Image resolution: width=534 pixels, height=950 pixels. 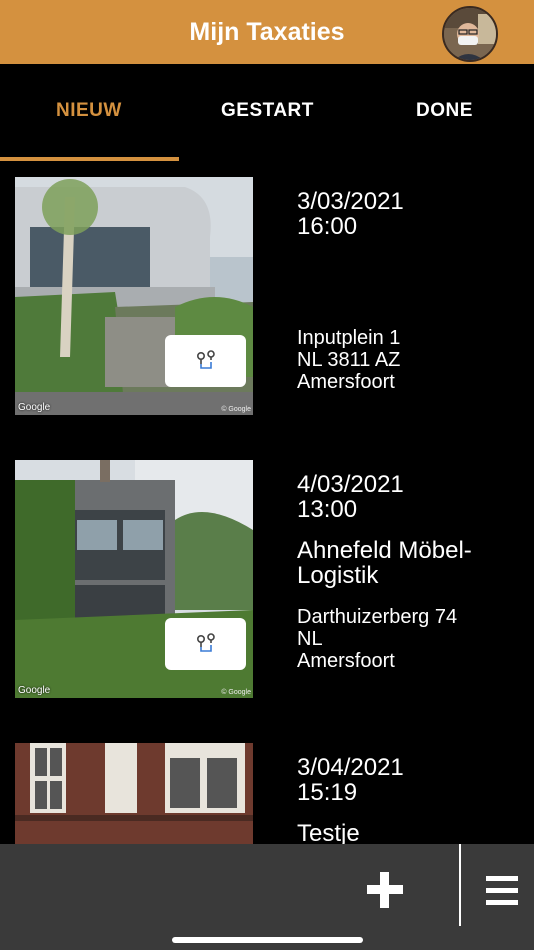 I want to click on tab-nieuw: NIEUW, so click(x=89, y=111).